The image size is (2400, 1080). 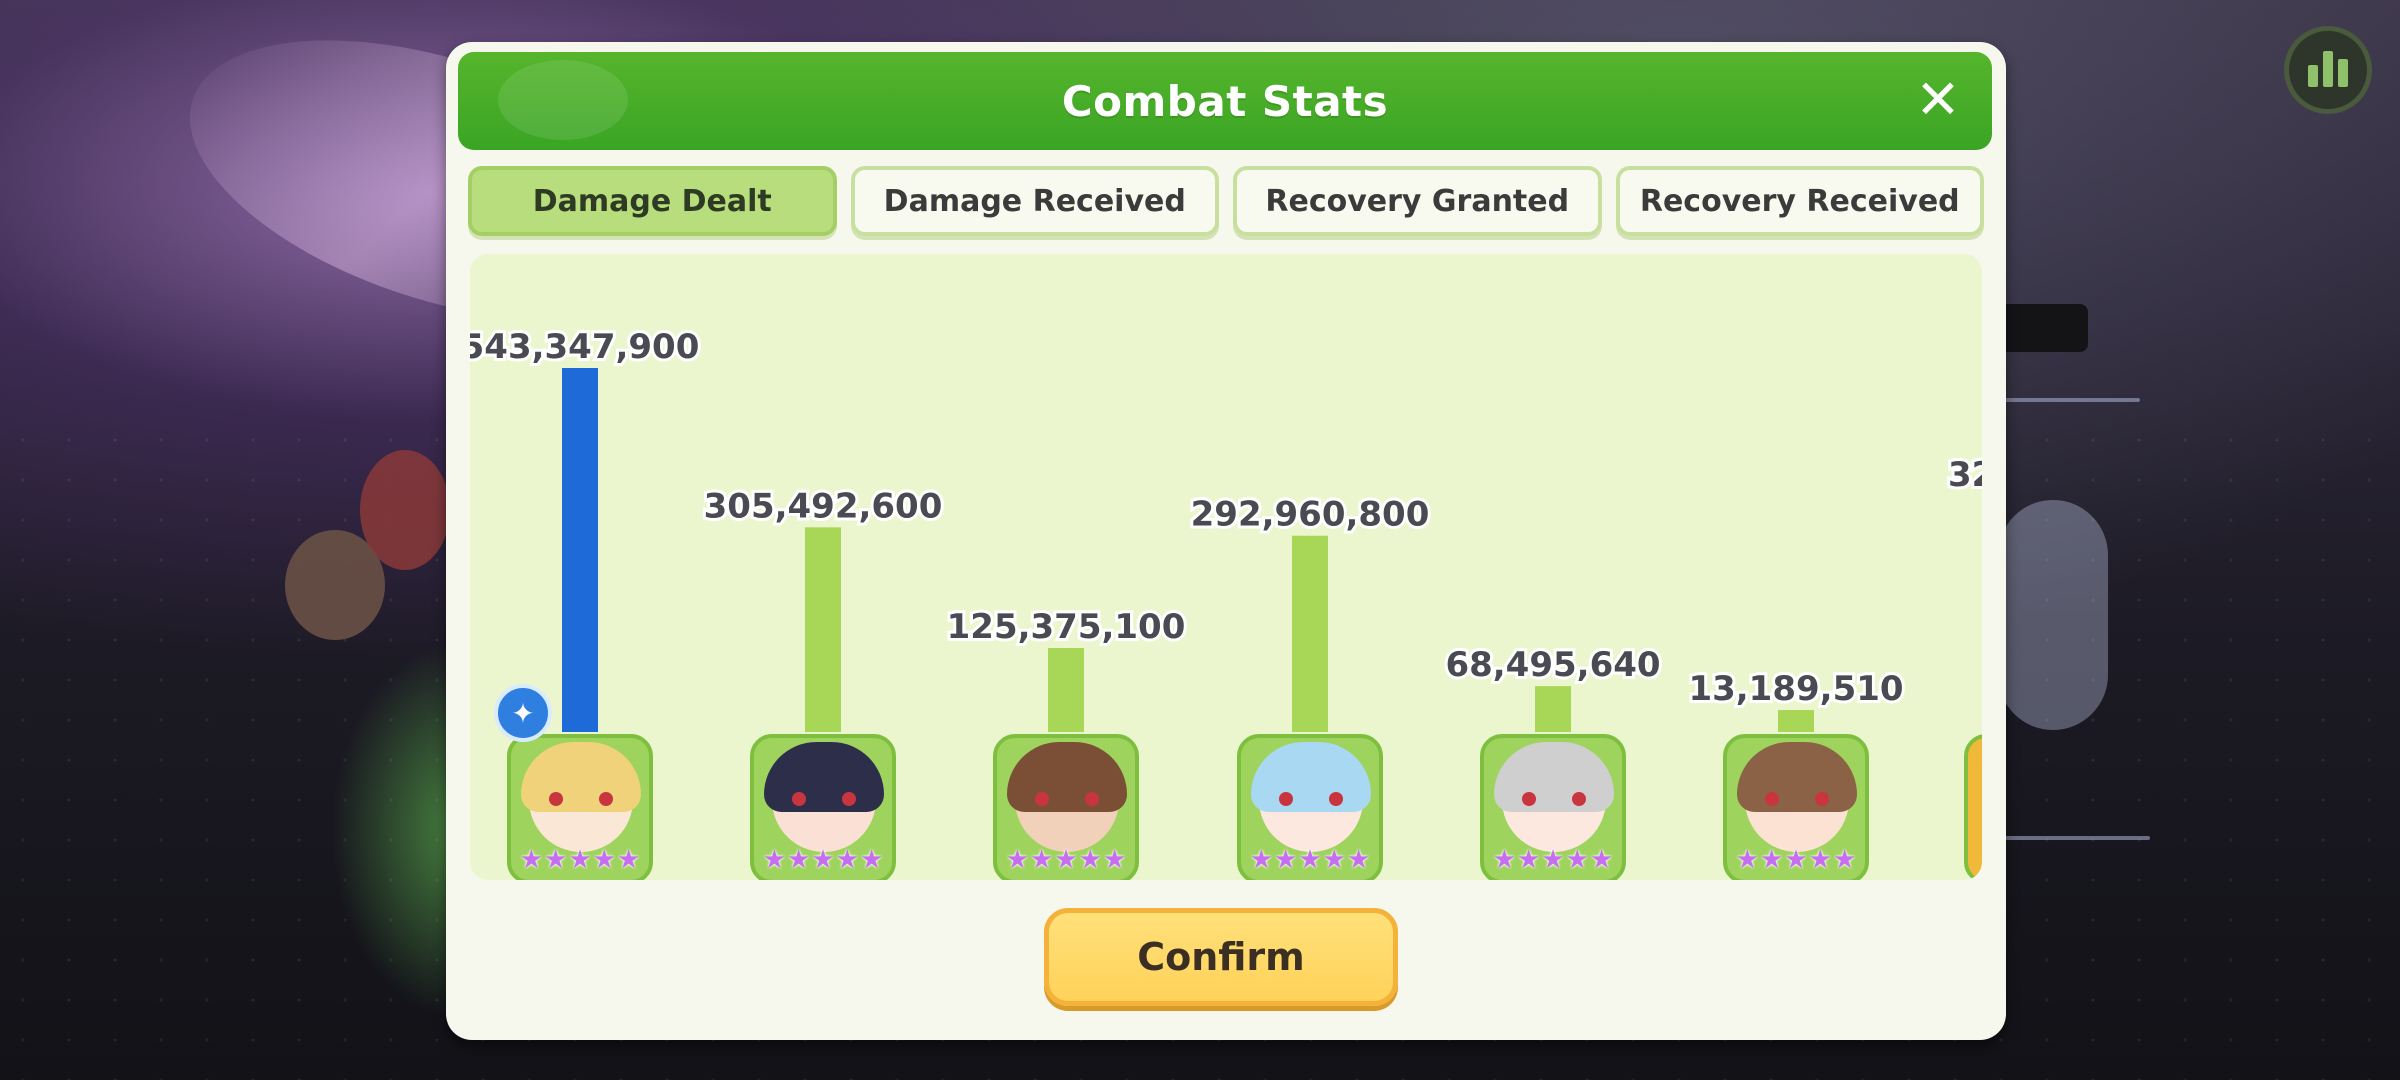 I want to click on dialog-title: Combat Stats, so click(x=1225, y=101).